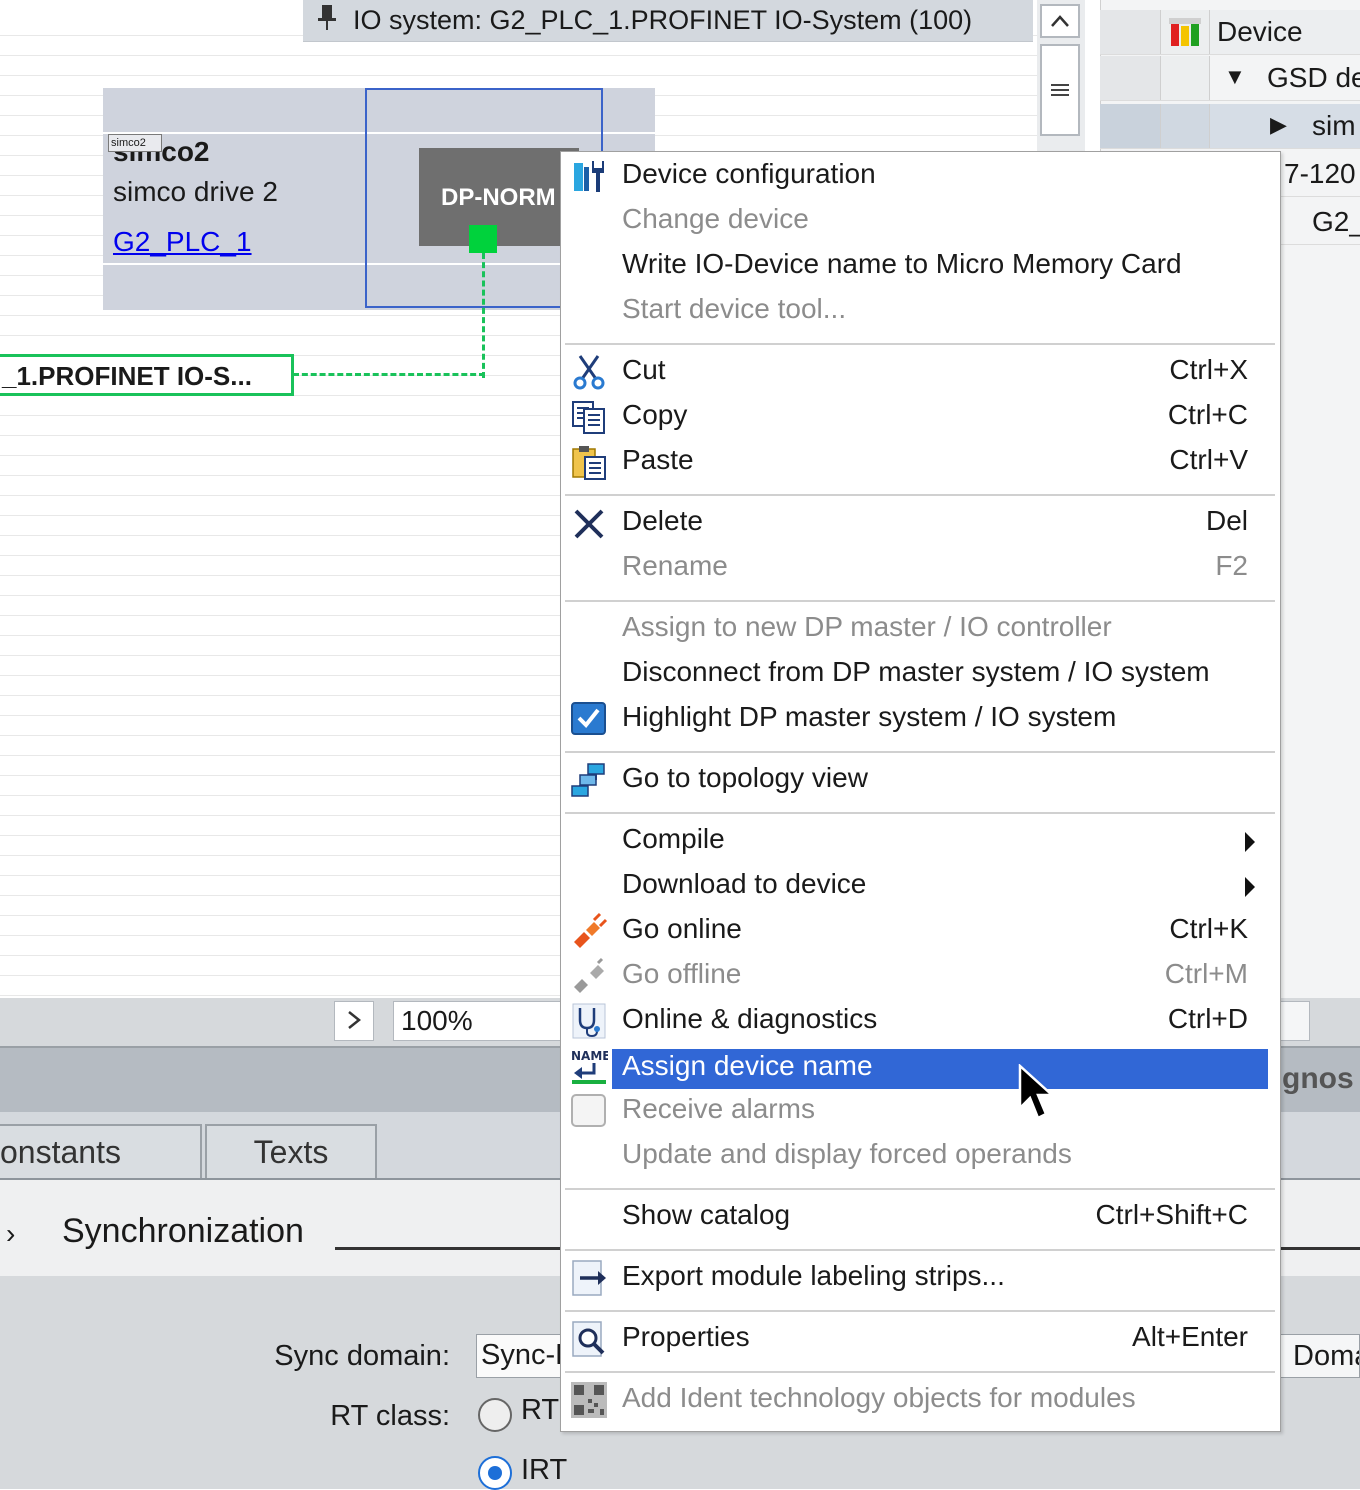  I want to click on expanded-triangle-icon: ▼, so click(1235, 77).